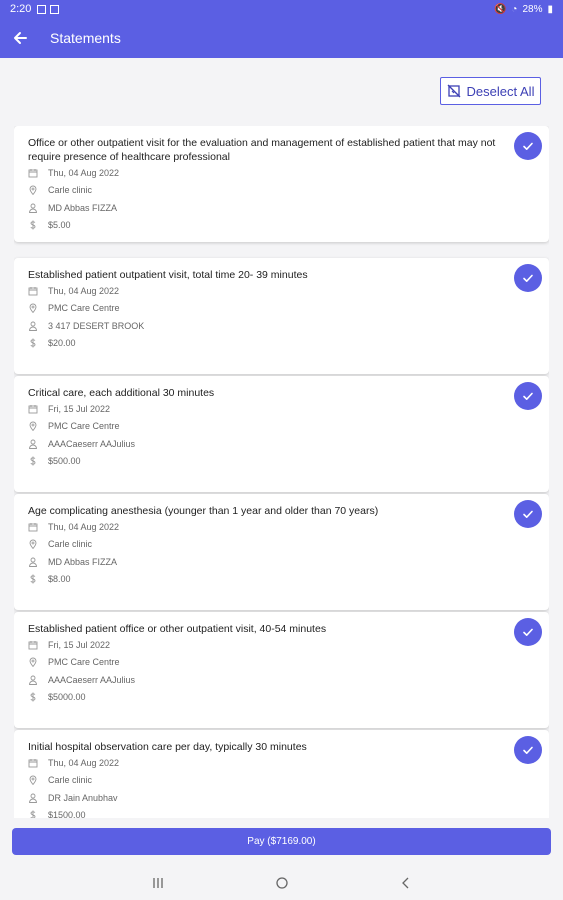  Describe the element at coordinates (406, 883) in the screenshot. I see `system-back-button` at that location.